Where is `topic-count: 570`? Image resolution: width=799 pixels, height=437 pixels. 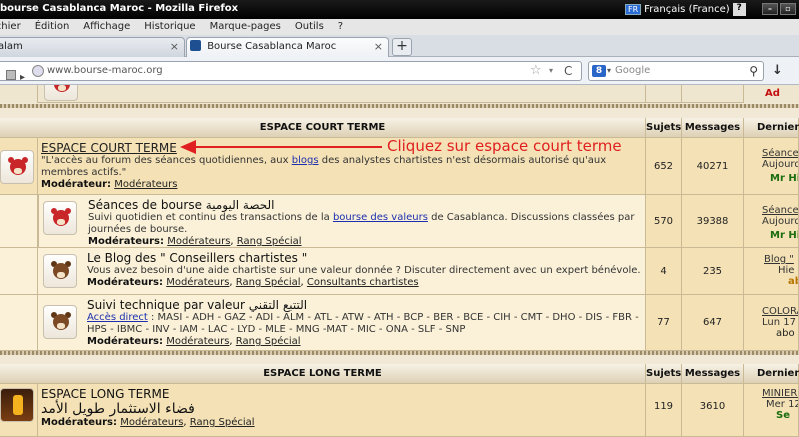
topic-count: 570 is located at coordinates (664, 221).